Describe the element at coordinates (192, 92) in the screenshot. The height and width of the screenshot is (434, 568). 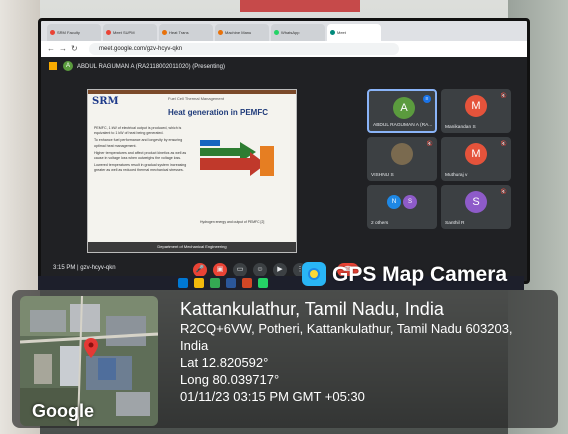
I see `slide-top-bar` at that location.